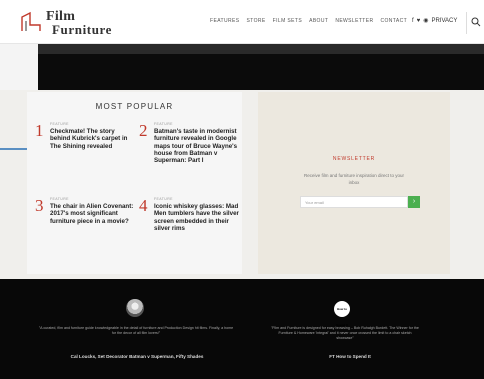 The width and height of the screenshot is (484, 379). What do you see at coordinates (393, 24) in the screenshot?
I see `nav-contact: CONTACT` at bounding box center [393, 24].